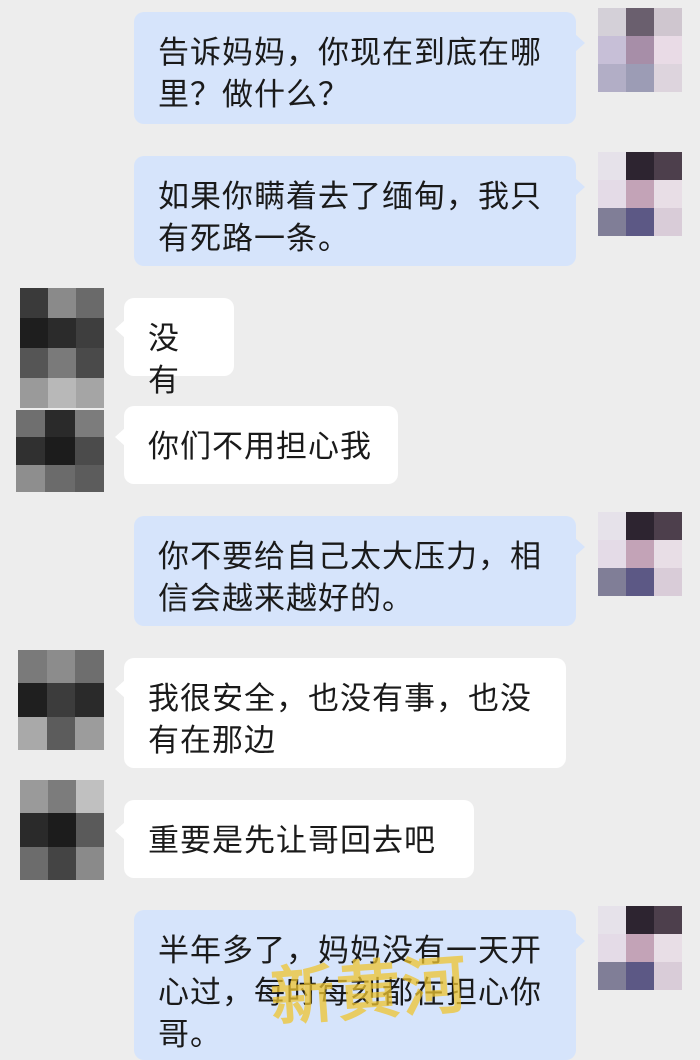 The height and width of the screenshot is (1060, 700). What do you see at coordinates (350, 993) in the screenshot?
I see `message-text: 半年多了，妈妈没有一天开心过，每时每刻都在担心你哥。` at bounding box center [350, 993].